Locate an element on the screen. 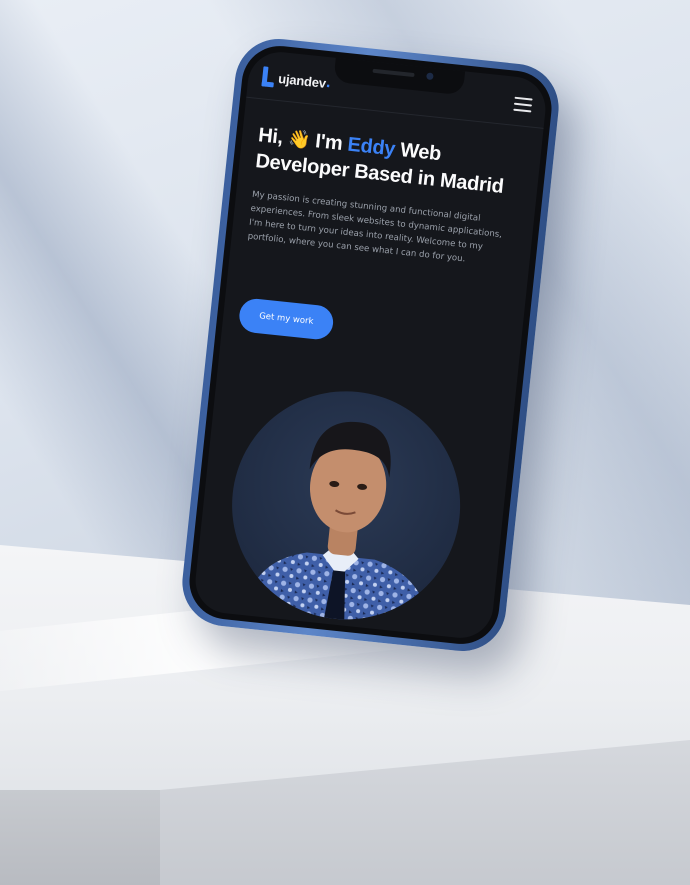 This screenshot has height=885, width=690. logo-text: ujandev is located at coordinates (302, 80).